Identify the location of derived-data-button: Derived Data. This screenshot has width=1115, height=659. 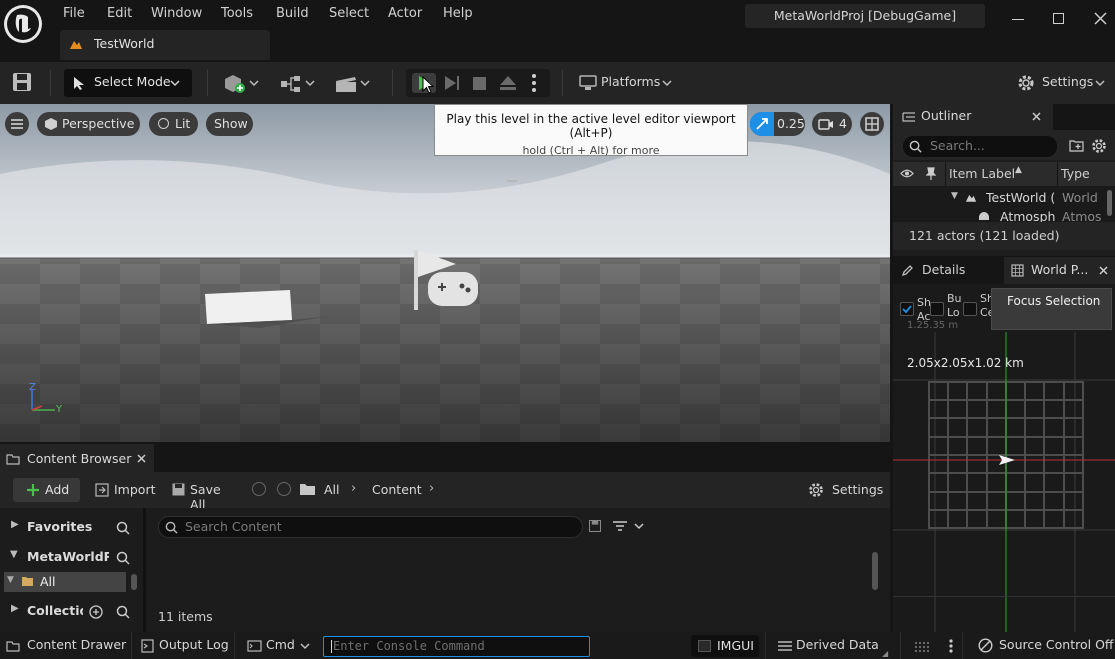
(831, 645).